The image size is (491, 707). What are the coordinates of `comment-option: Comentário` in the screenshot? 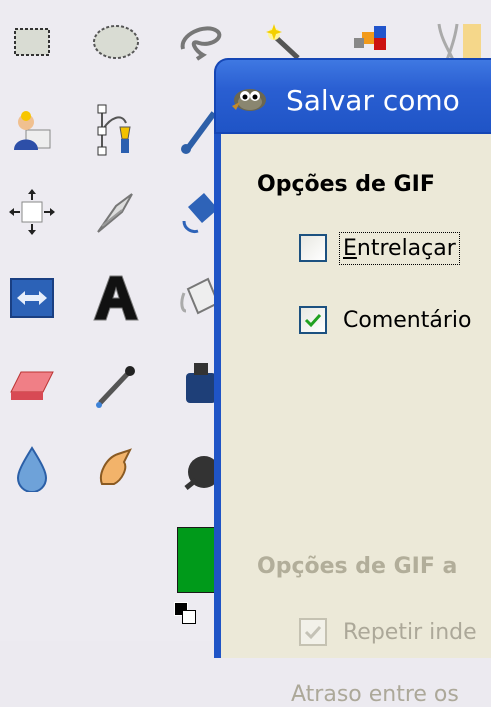 It's located at (385, 320).